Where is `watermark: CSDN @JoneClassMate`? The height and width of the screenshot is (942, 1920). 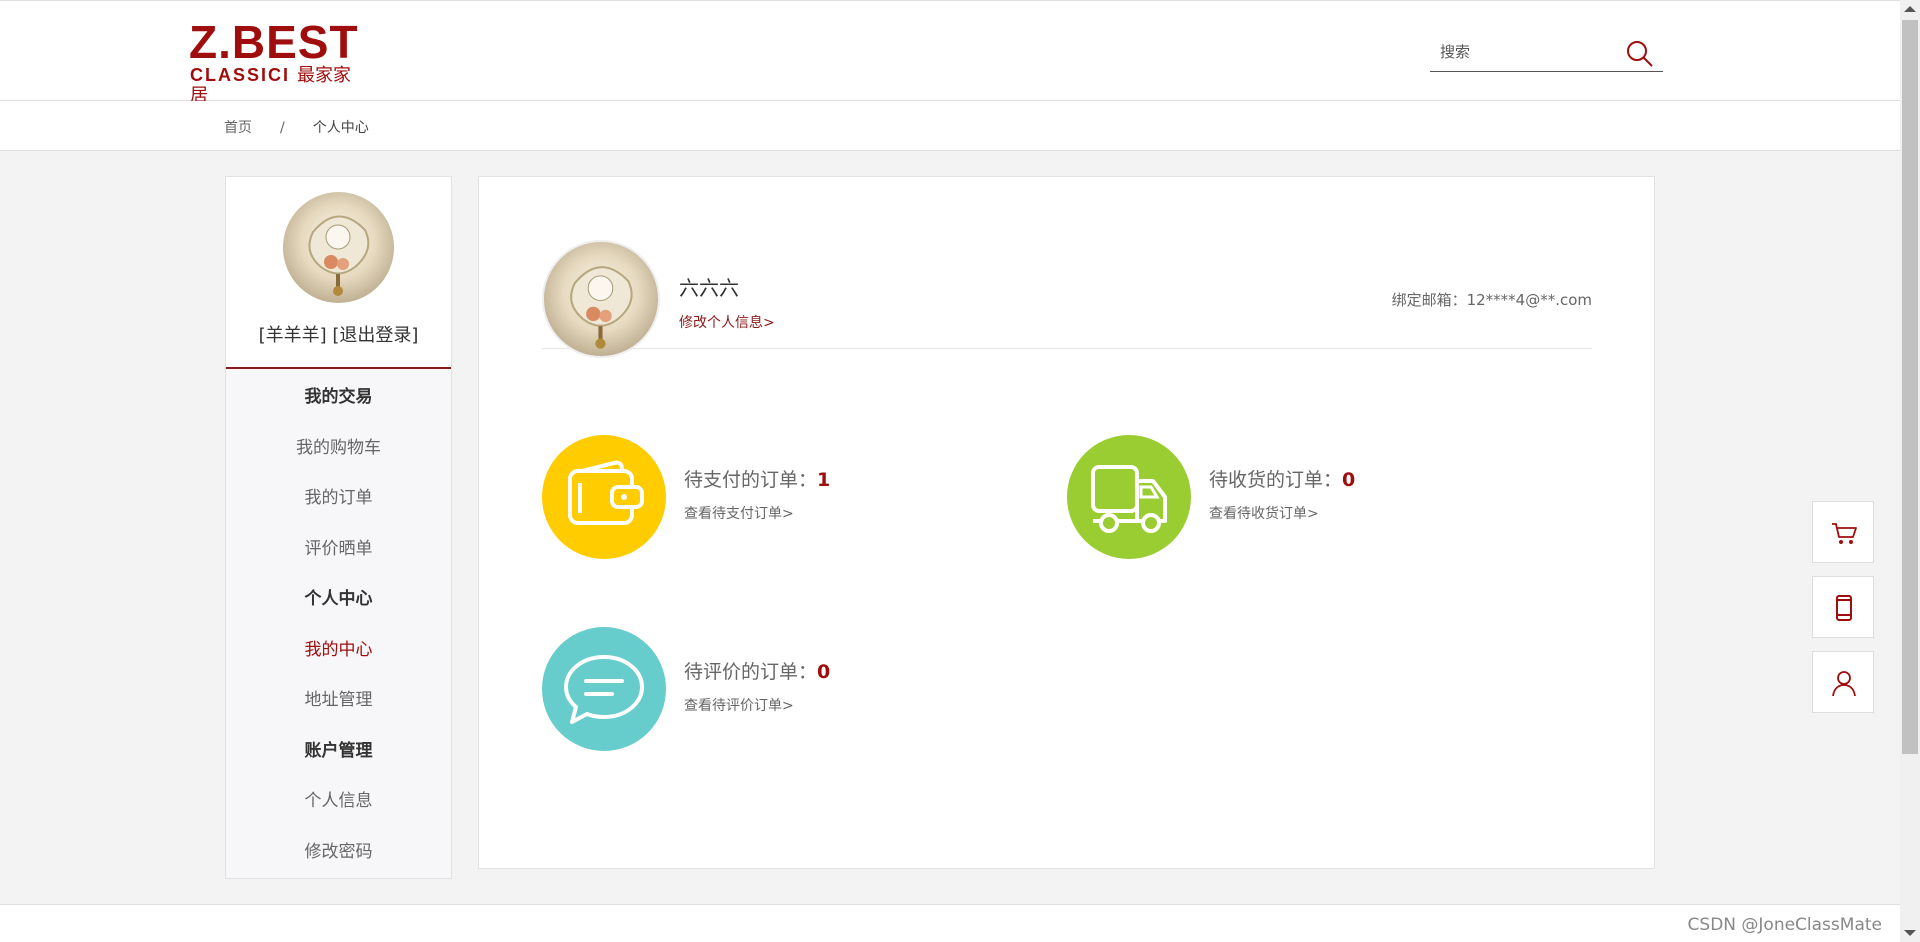 watermark: CSDN @JoneClassMate is located at coordinates (1784, 925).